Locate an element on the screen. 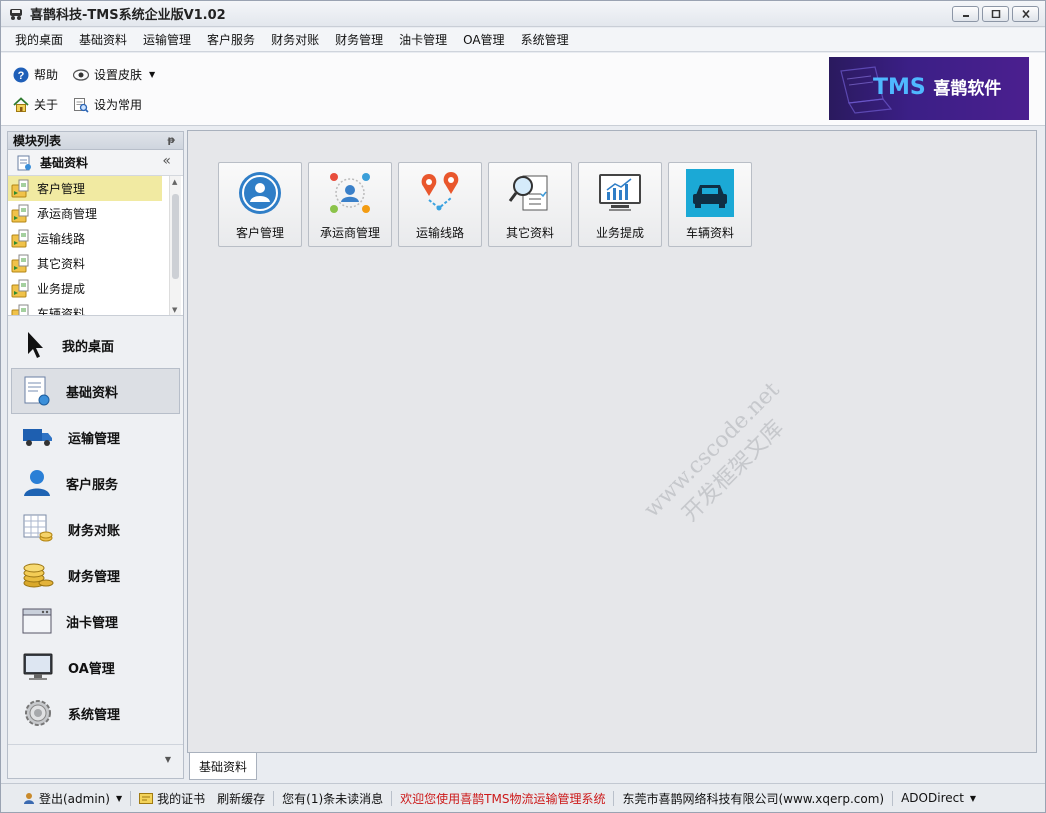 This screenshot has width=1046, height=813. certificate-icon is located at coordinates (146, 798).